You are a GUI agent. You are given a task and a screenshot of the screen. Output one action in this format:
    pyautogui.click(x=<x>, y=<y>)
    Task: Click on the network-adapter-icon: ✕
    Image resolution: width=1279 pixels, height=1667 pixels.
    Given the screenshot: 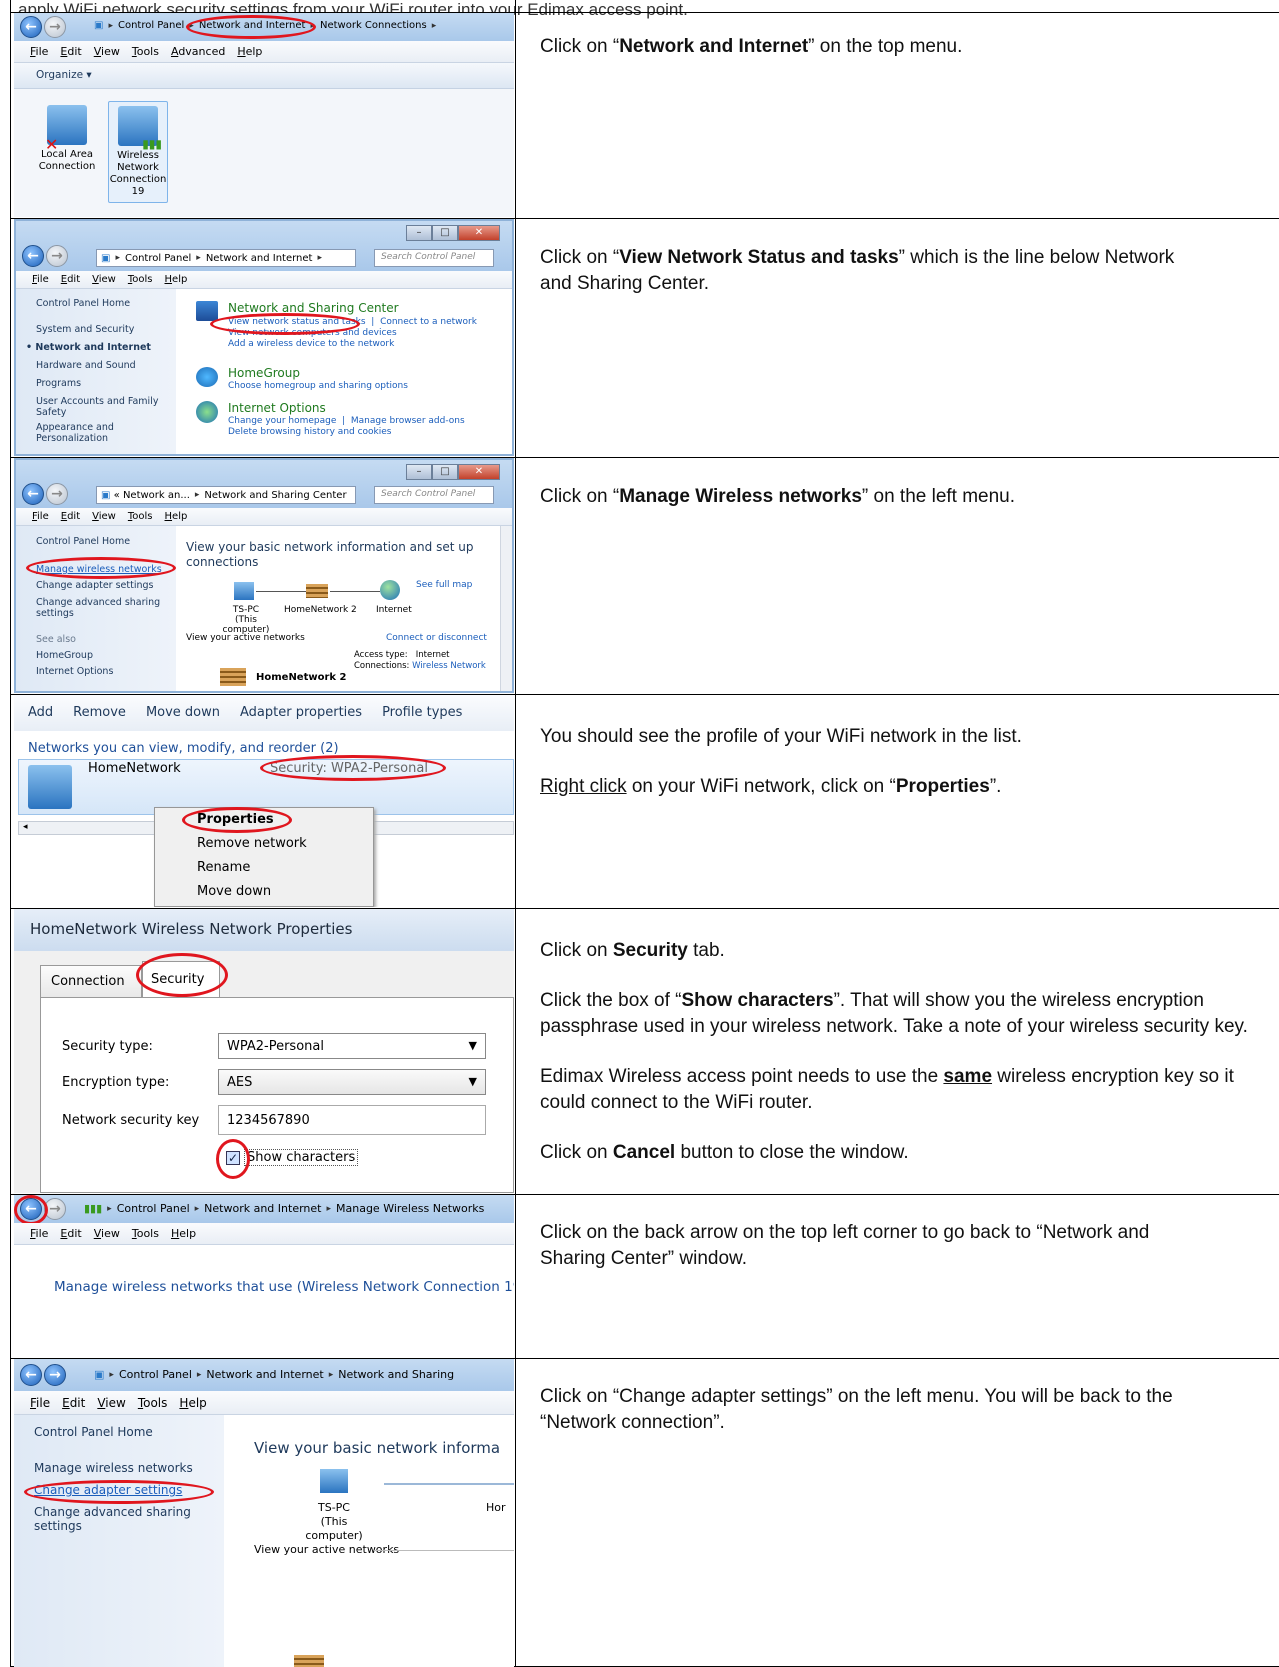 What is the action you would take?
    pyautogui.click(x=66, y=129)
    